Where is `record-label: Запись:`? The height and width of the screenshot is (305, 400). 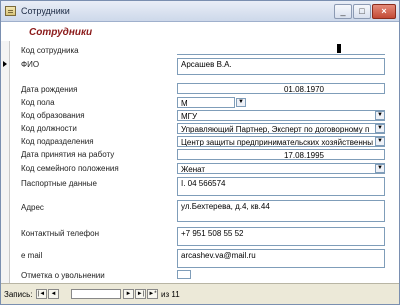 record-label: Запись: is located at coordinates (18, 294).